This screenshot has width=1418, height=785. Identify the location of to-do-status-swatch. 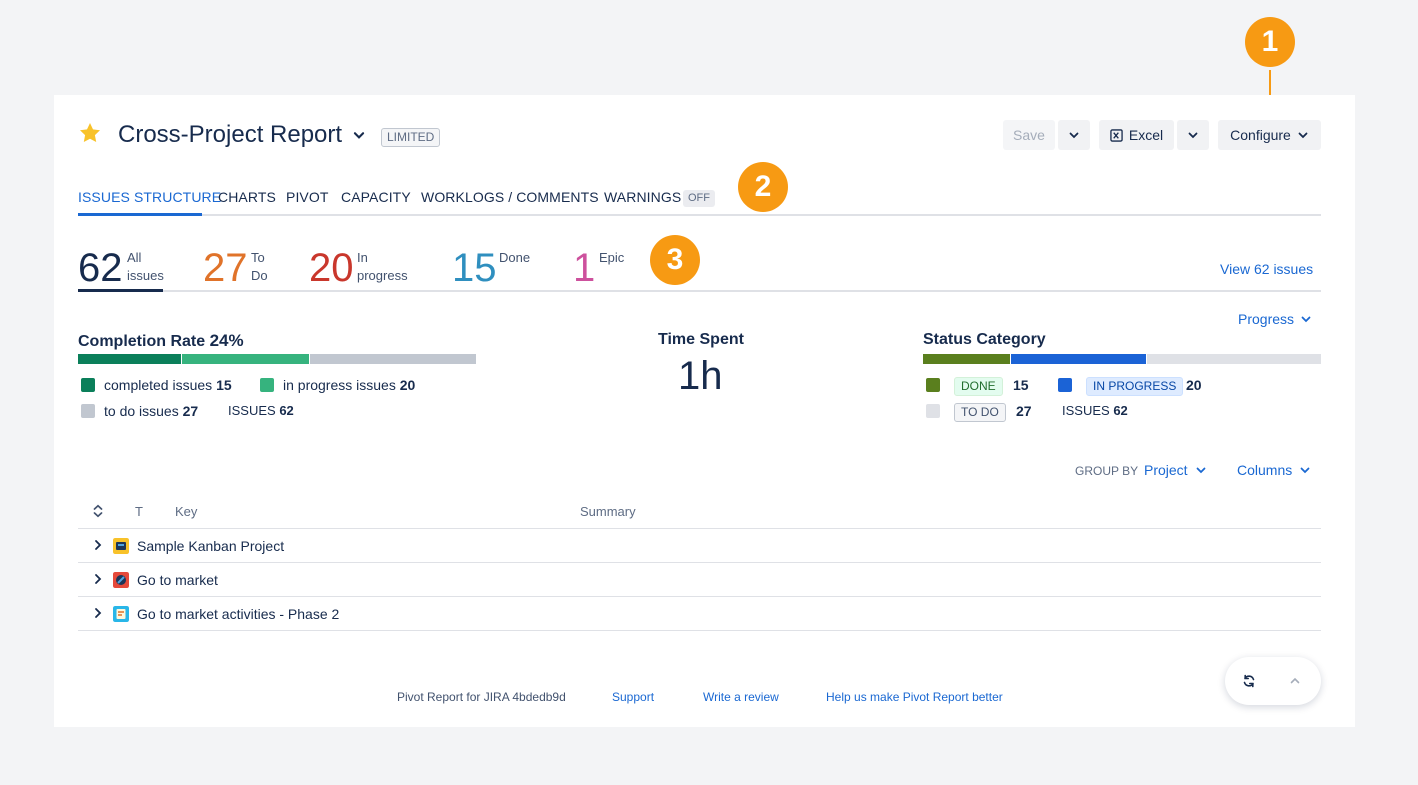
(933, 411).